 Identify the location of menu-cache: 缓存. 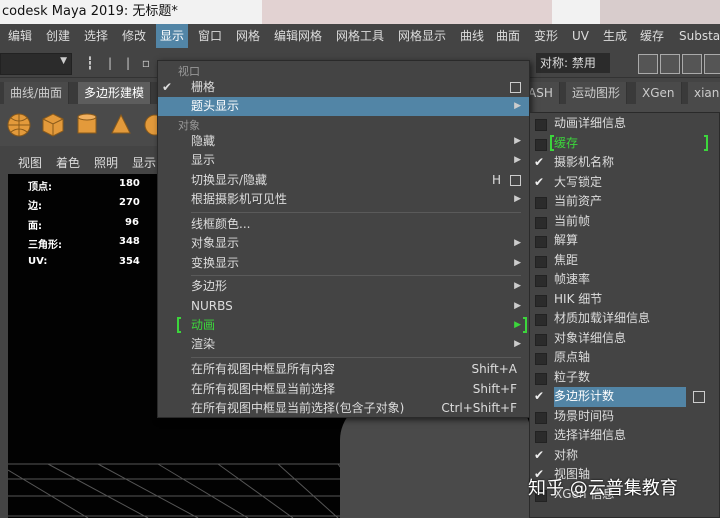
(652, 36).